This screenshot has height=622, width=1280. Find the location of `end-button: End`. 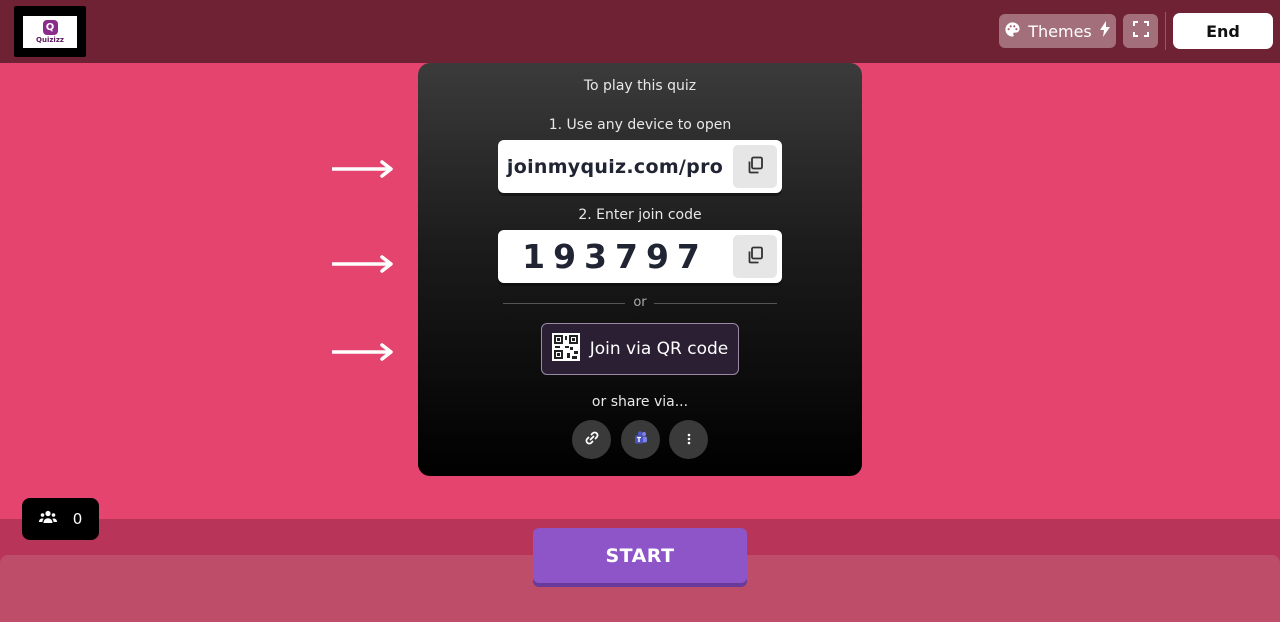

end-button: End is located at coordinates (1223, 31).